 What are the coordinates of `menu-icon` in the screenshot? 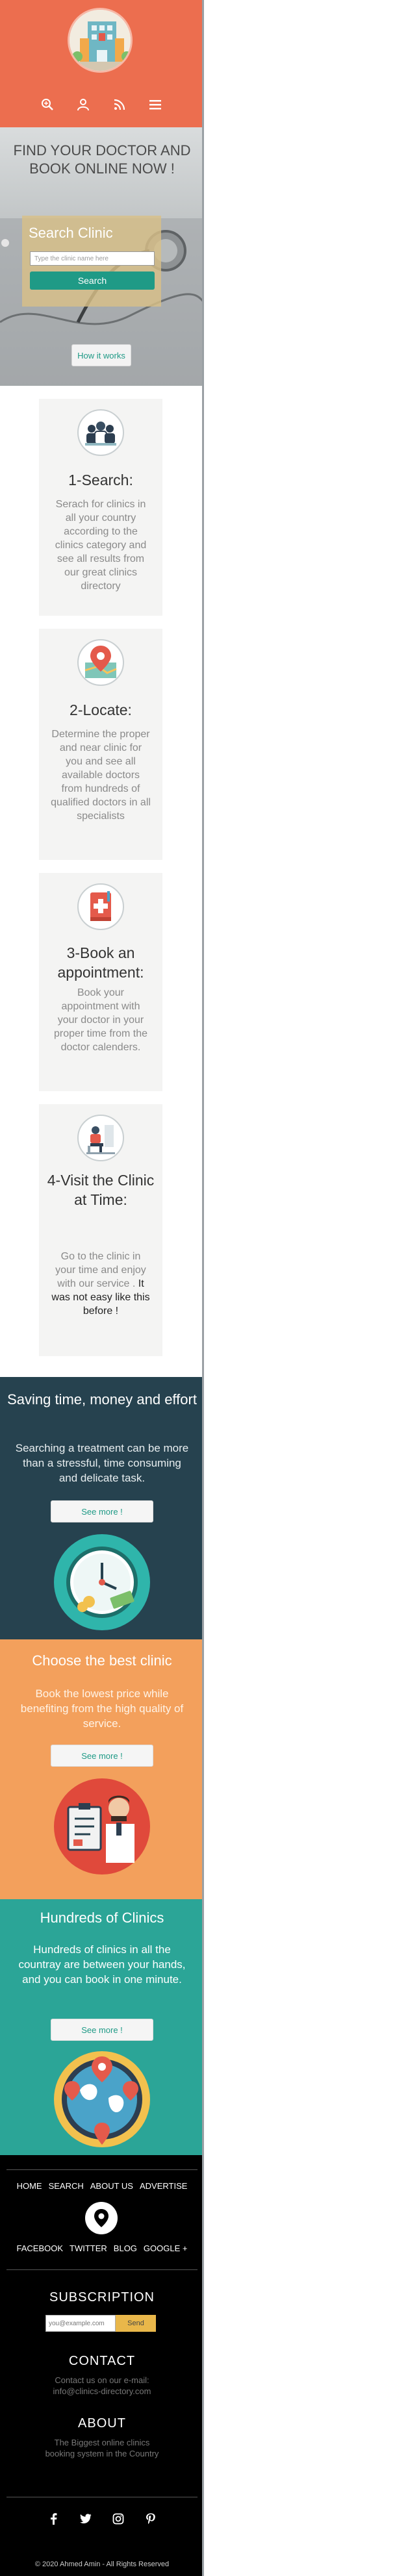 It's located at (155, 105).